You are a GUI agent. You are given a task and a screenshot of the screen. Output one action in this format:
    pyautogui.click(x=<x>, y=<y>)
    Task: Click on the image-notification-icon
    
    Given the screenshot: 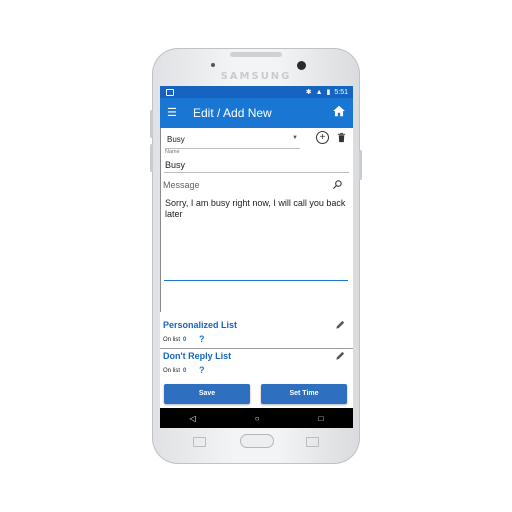 What is the action you would take?
    pyautogui.click(x=170, y=92)
    